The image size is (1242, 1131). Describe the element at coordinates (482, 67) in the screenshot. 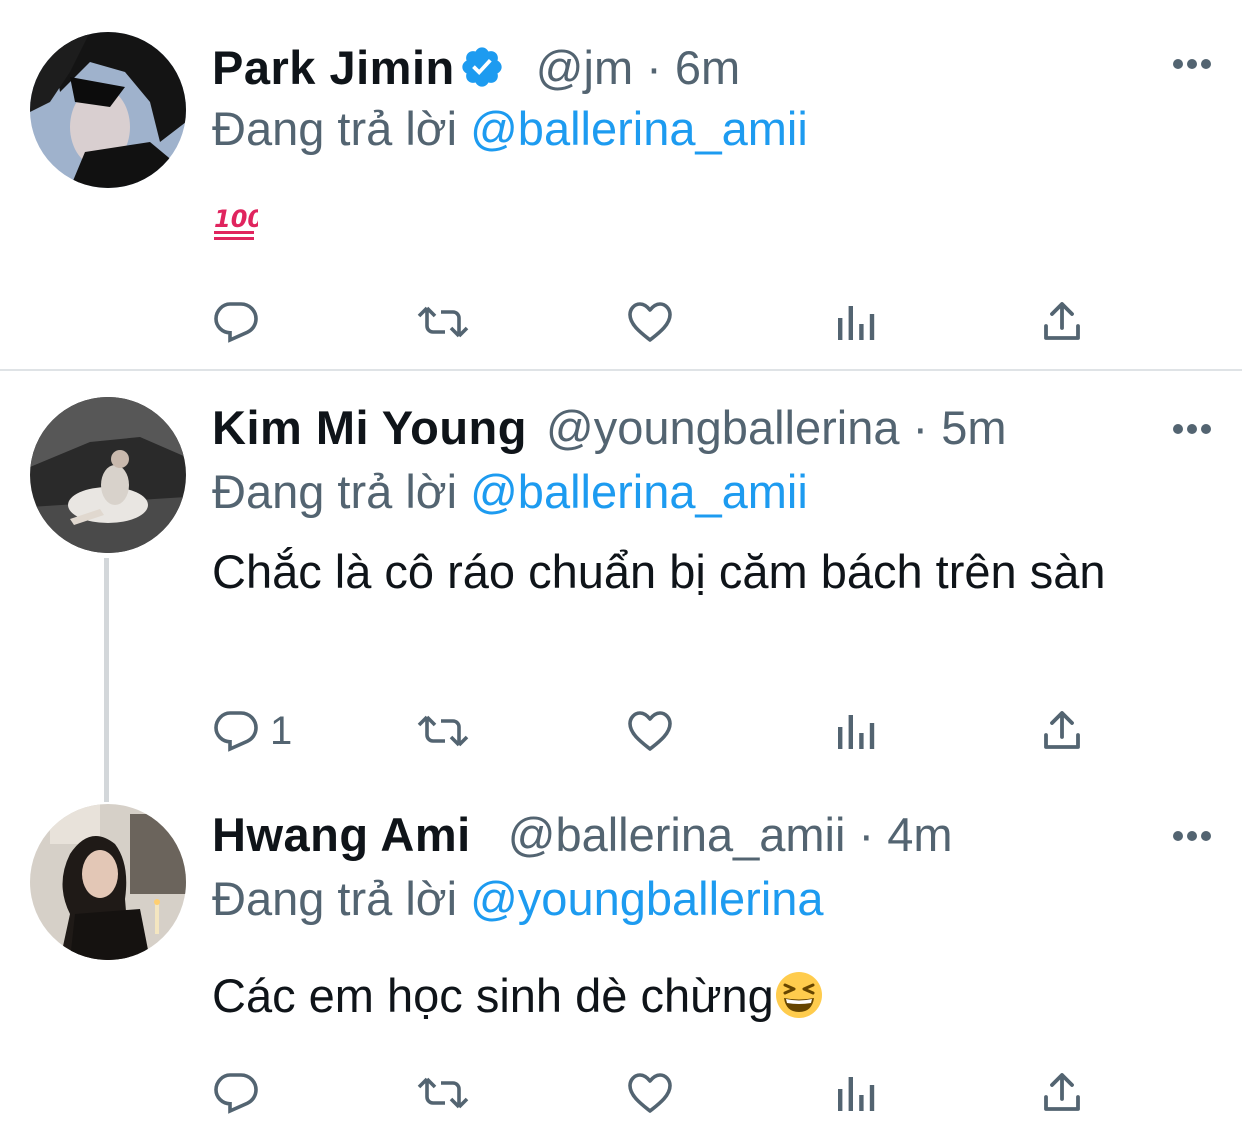

I see `verified-badge-icon` at that location.